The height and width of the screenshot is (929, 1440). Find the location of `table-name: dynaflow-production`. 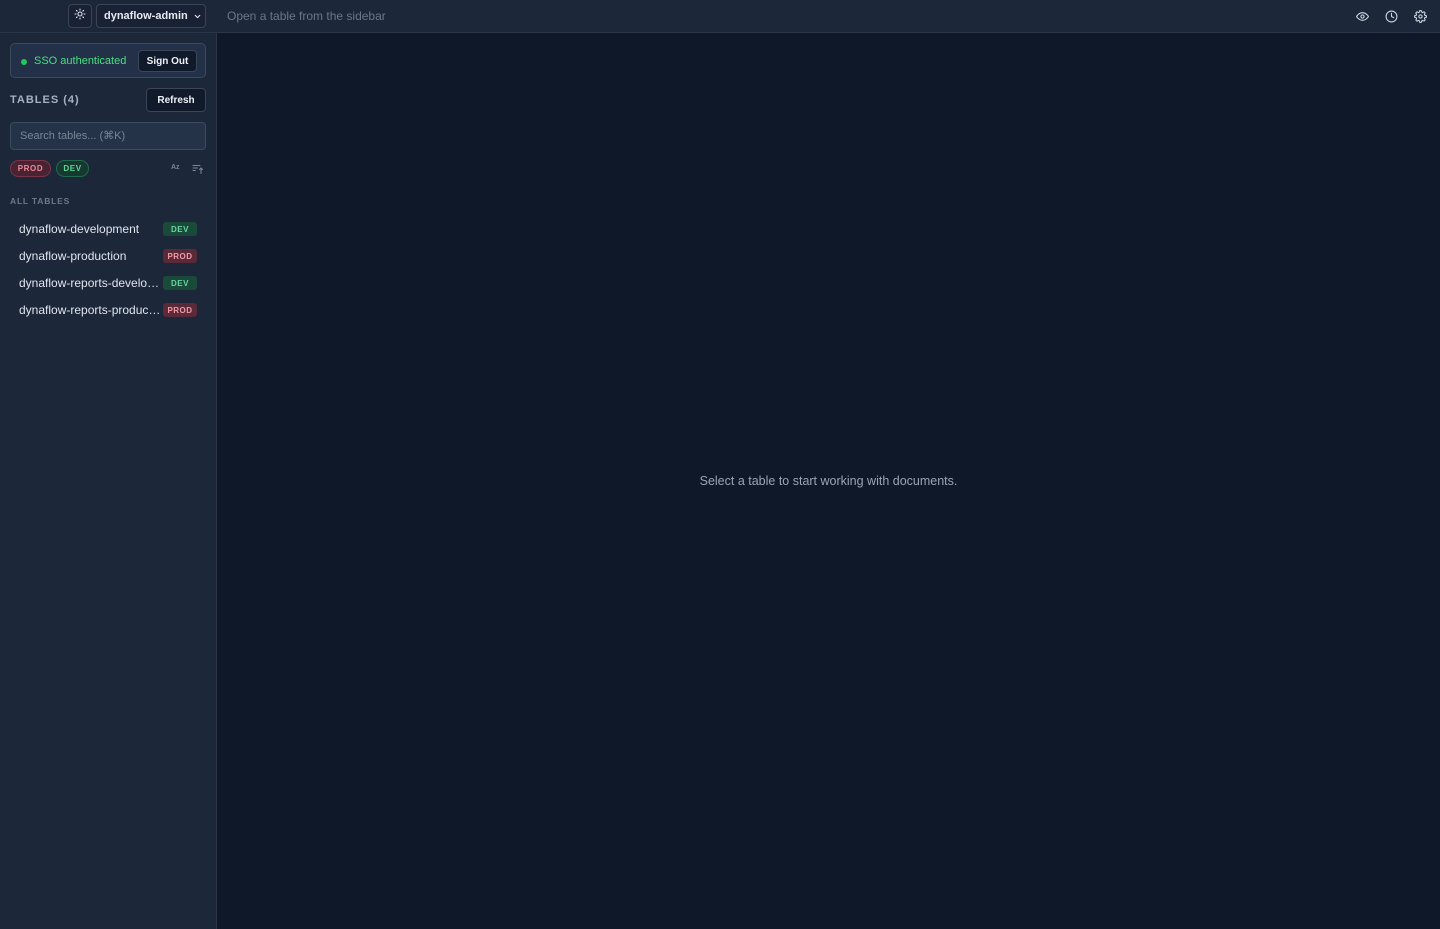

table-name: dynaflow-production is located at coordinates (73, 256).